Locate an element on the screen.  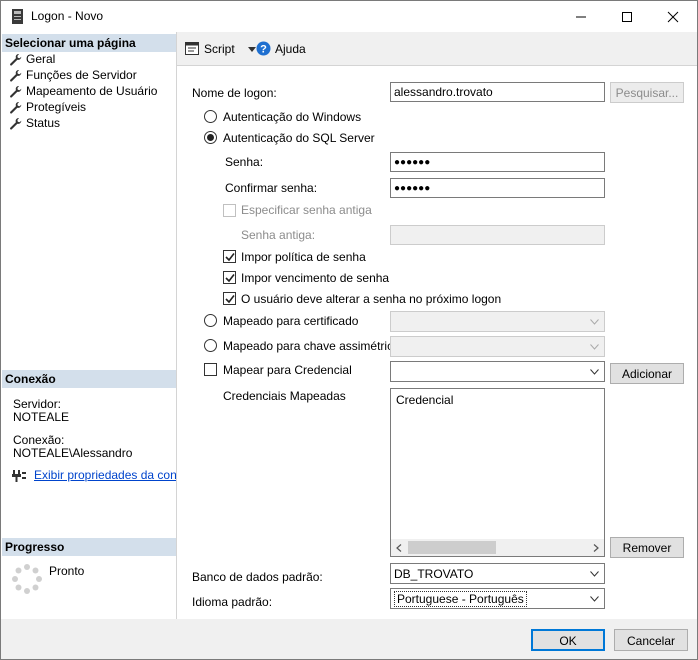
mapped-credentials-list: Credencial is located at coordinates (497, 472).